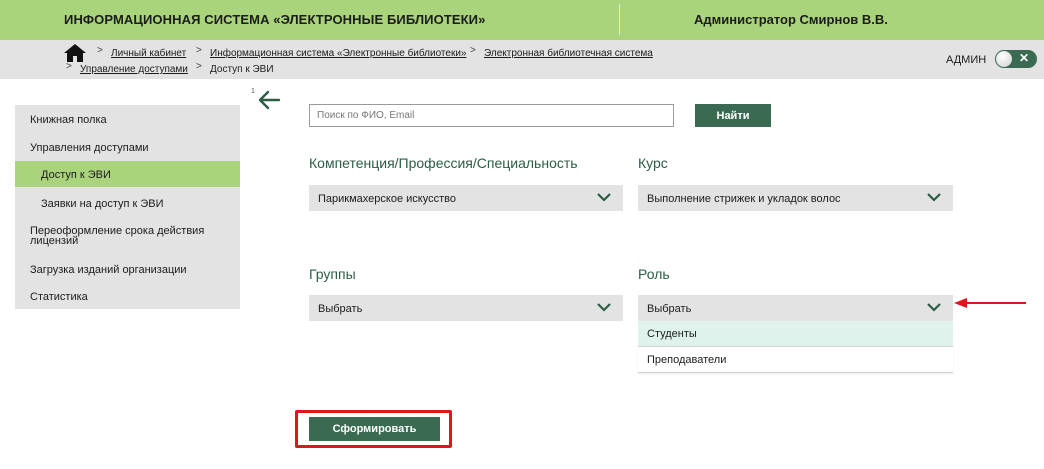 The width and height of the screenshot is (1044, 469). What do you see at coordinates (653, 163) in the screenshot?
I see `course-label: Курс` at bounding box center [653, 163].